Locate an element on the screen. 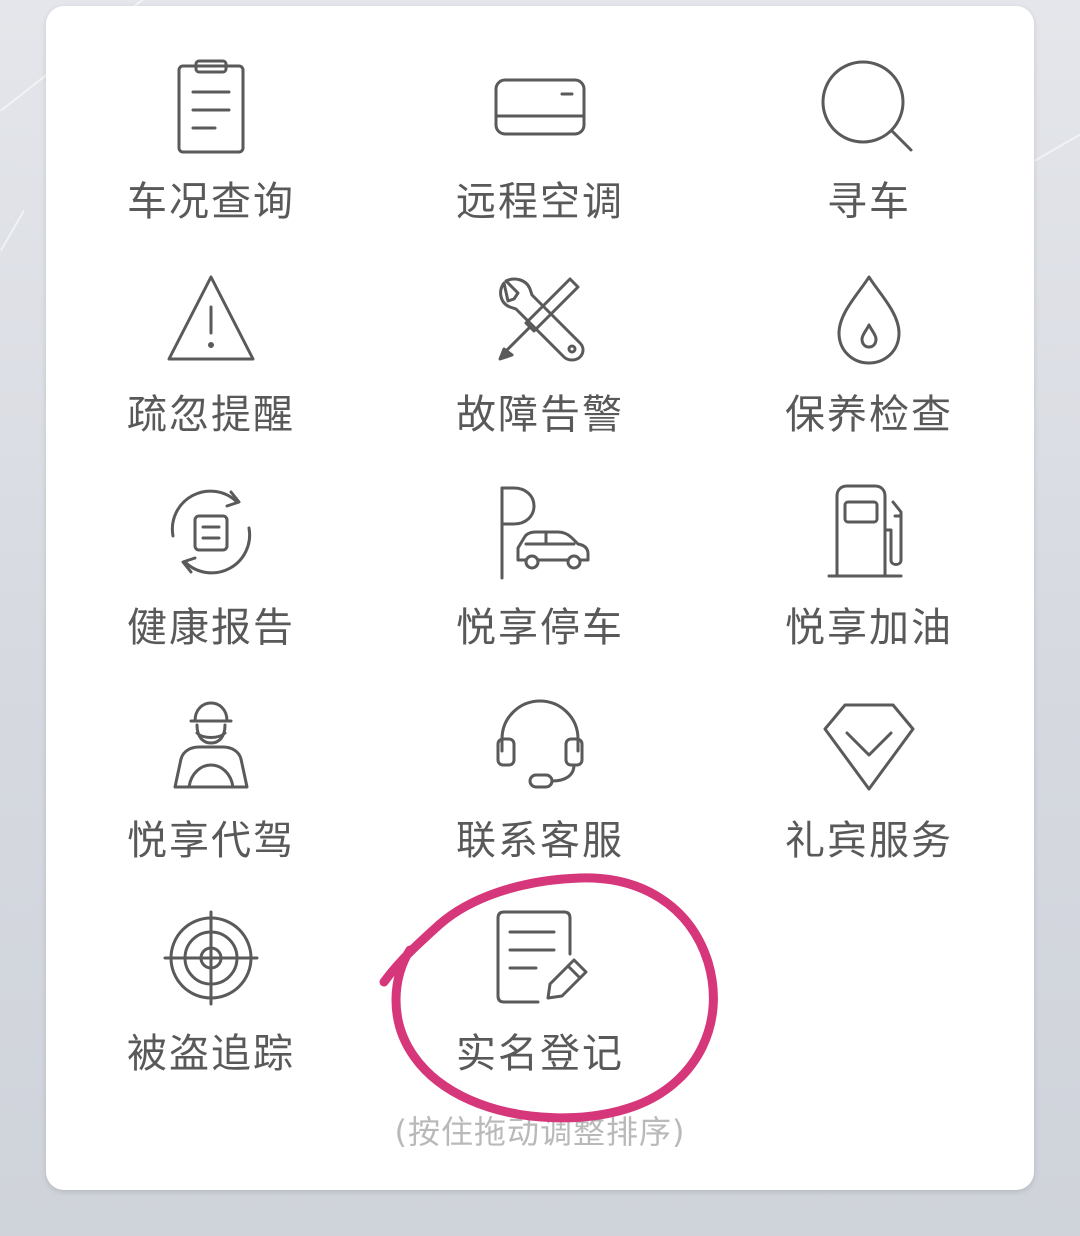 The image size is (1080, 1236). document-edit-icon is located at coordinates (540, 958).